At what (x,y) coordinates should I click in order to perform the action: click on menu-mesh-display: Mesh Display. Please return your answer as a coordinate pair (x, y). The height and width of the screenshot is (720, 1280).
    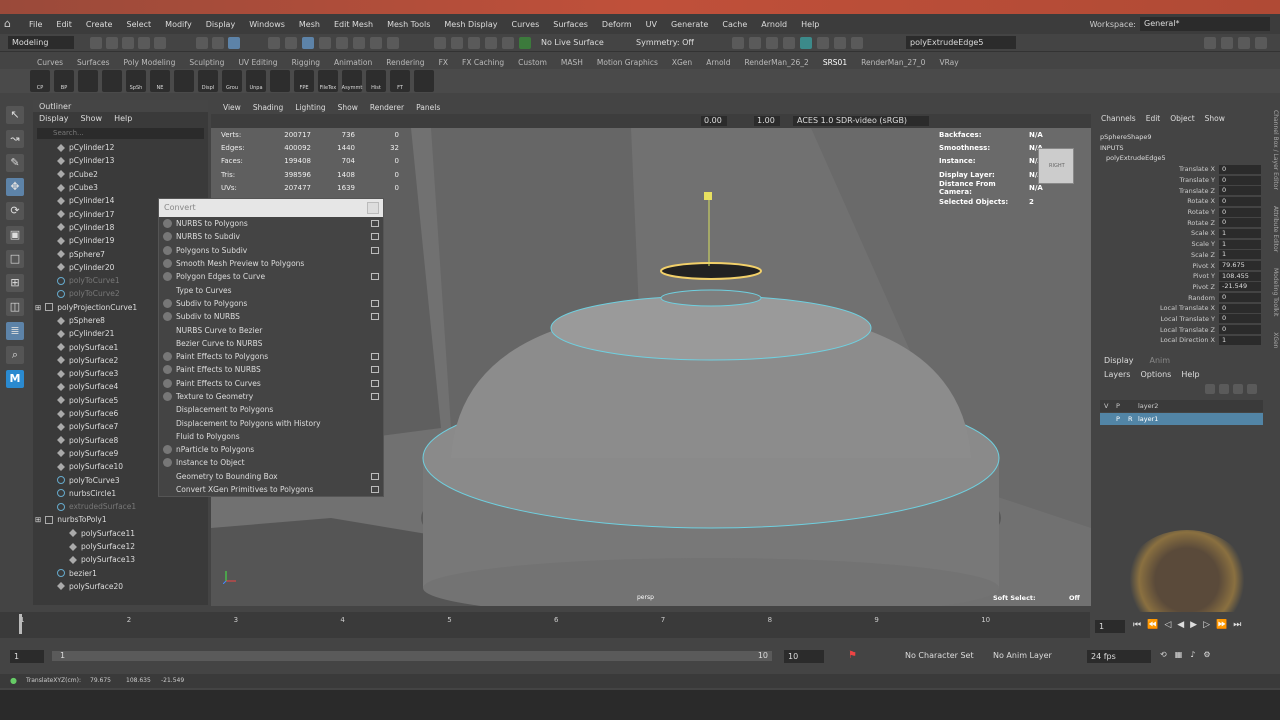
    Looking at the image, I should click on (470, 24).